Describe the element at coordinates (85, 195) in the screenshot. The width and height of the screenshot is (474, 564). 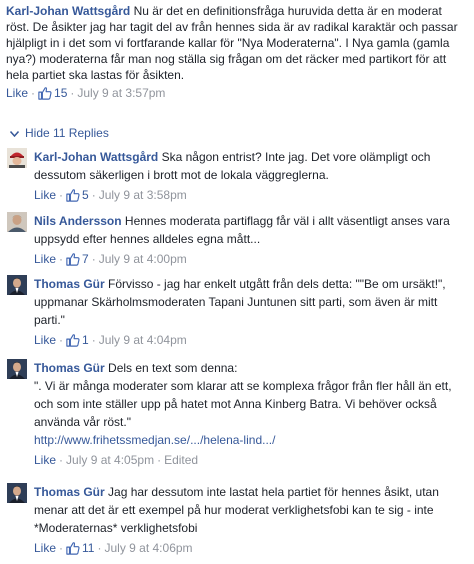
I see `like-count: 5` at that location.